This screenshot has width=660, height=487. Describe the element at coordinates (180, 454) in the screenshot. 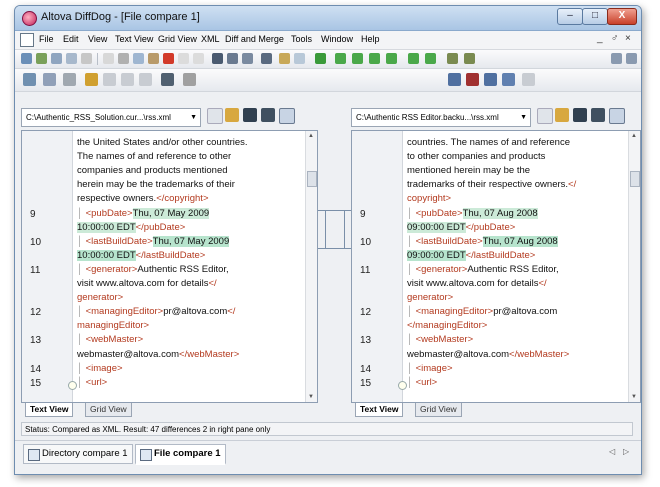

I see `tab-file-compare: File compare 1` at that location.